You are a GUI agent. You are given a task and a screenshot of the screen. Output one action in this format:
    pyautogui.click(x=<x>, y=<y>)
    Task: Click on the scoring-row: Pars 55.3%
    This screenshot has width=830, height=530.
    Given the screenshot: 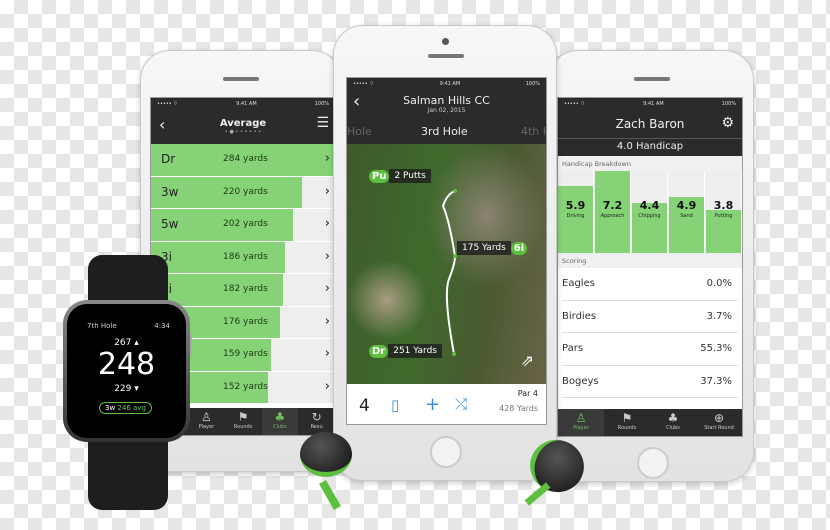 What is the action you would take?
    pyautogui.click(x=650, y=349)
    